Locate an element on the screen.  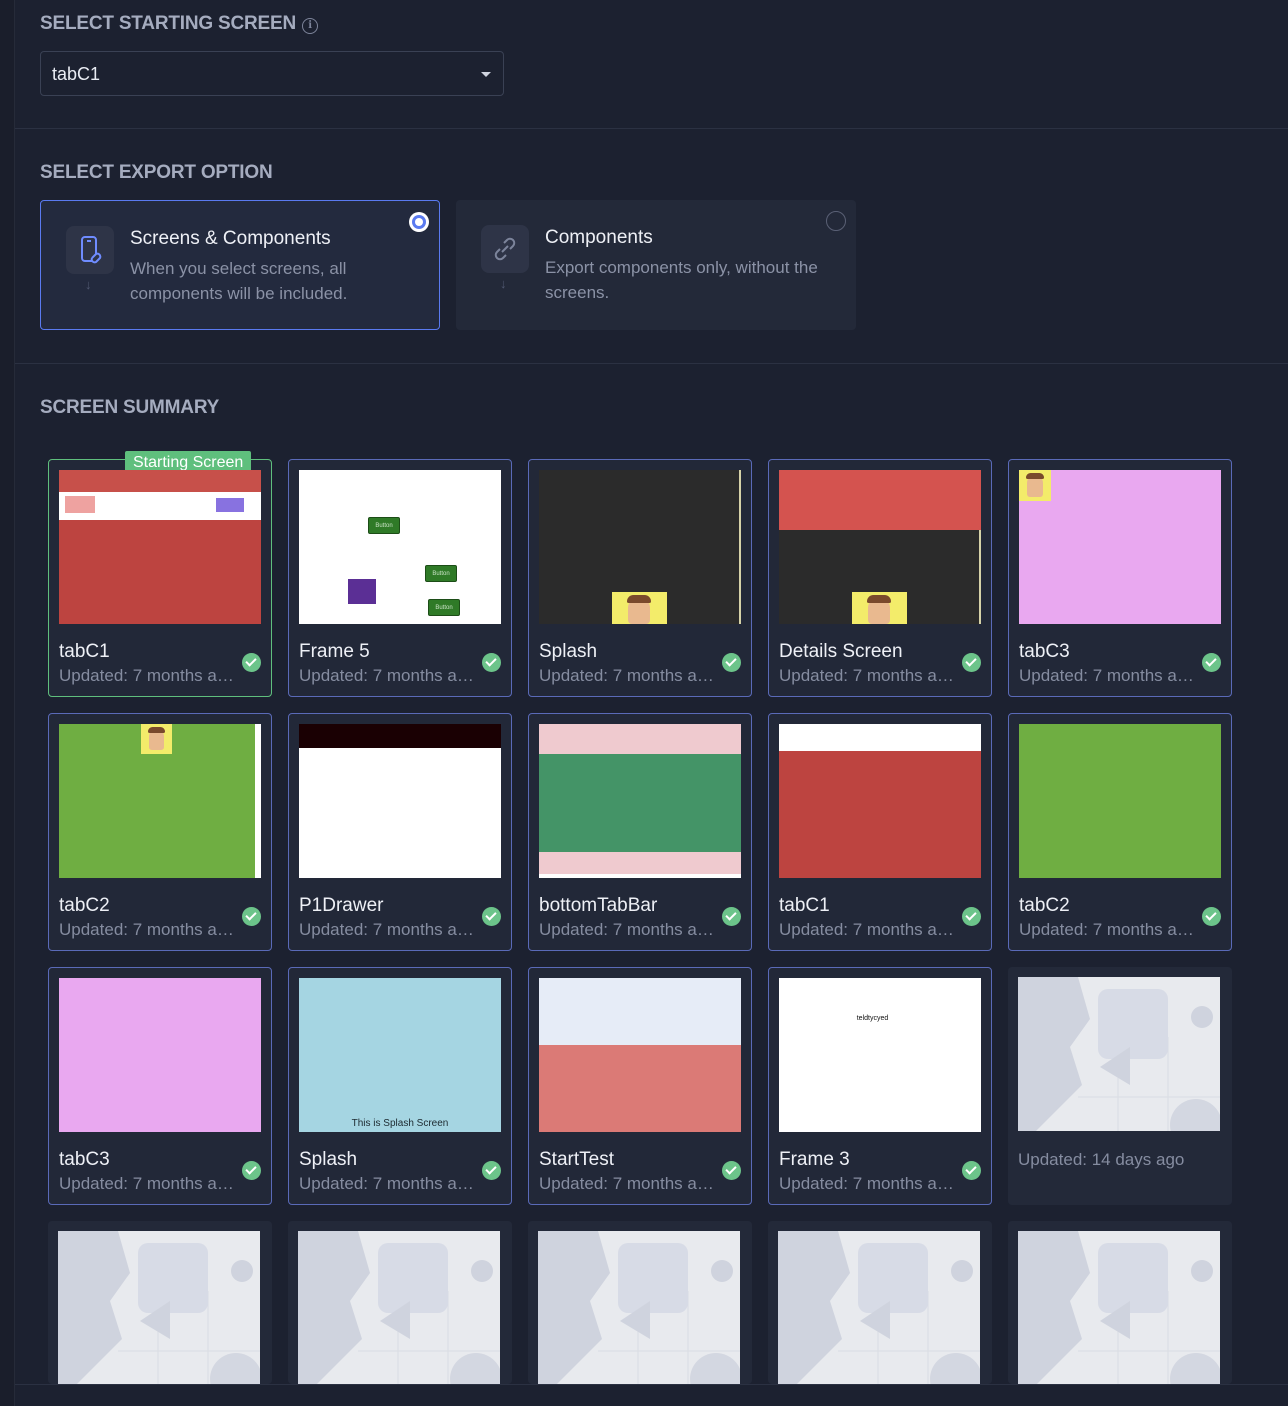
screen-card: tabC1 Updated: 7 months ago is located at coordinates (880, 832).